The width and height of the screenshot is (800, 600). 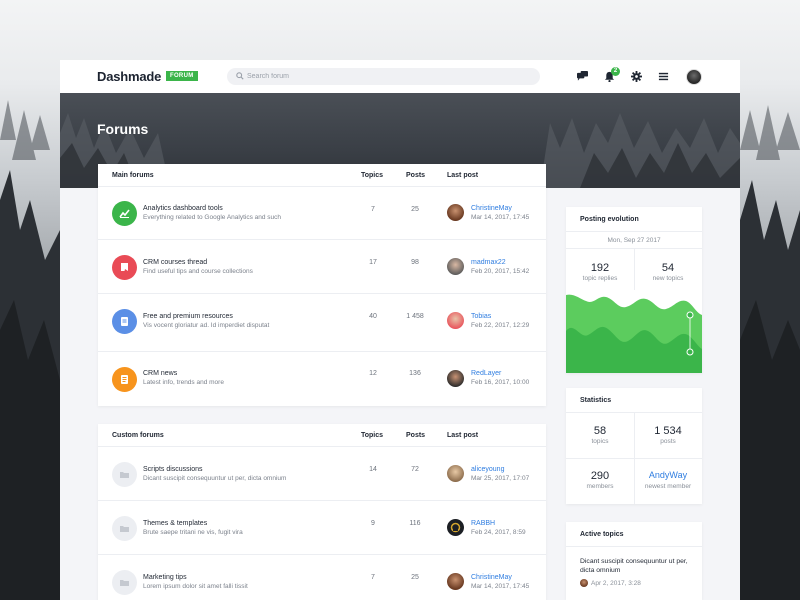 I want to click on settings-gear-icon, so click(x=636, y=76).